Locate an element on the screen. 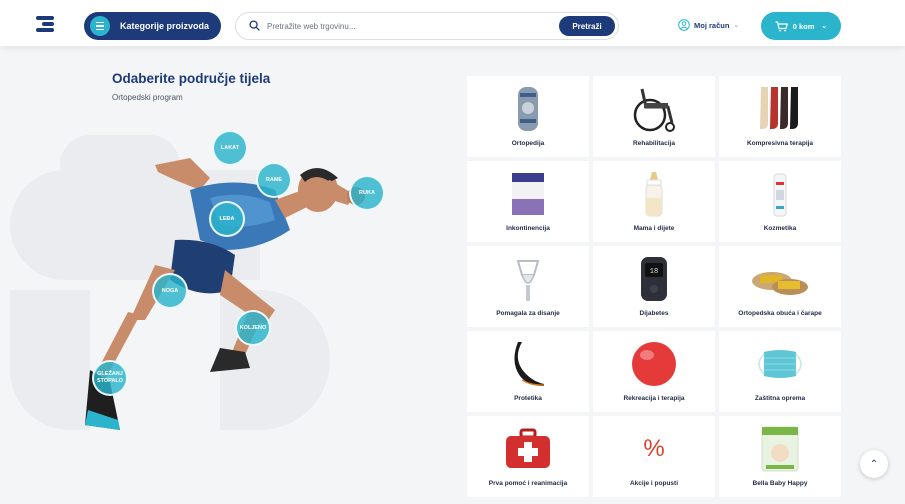  category-card: % Akcije i popusti is located at coordinates (654, 456).